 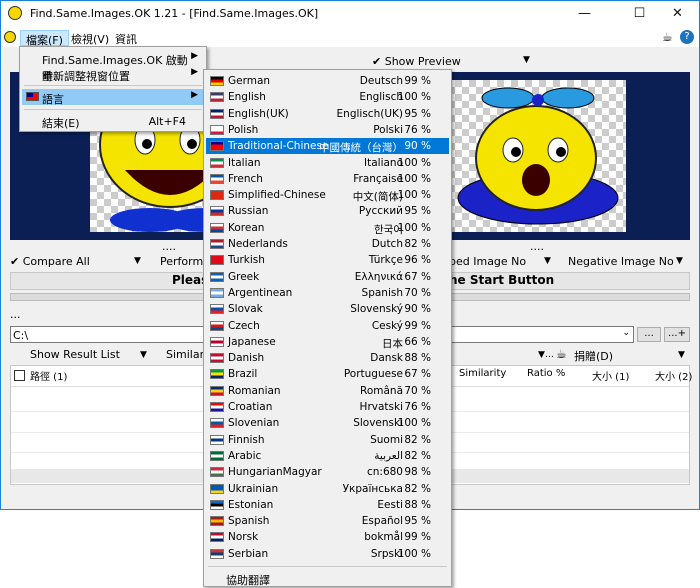 I want to click on column-path: 路徑 (1), so click(x=48, y=375).